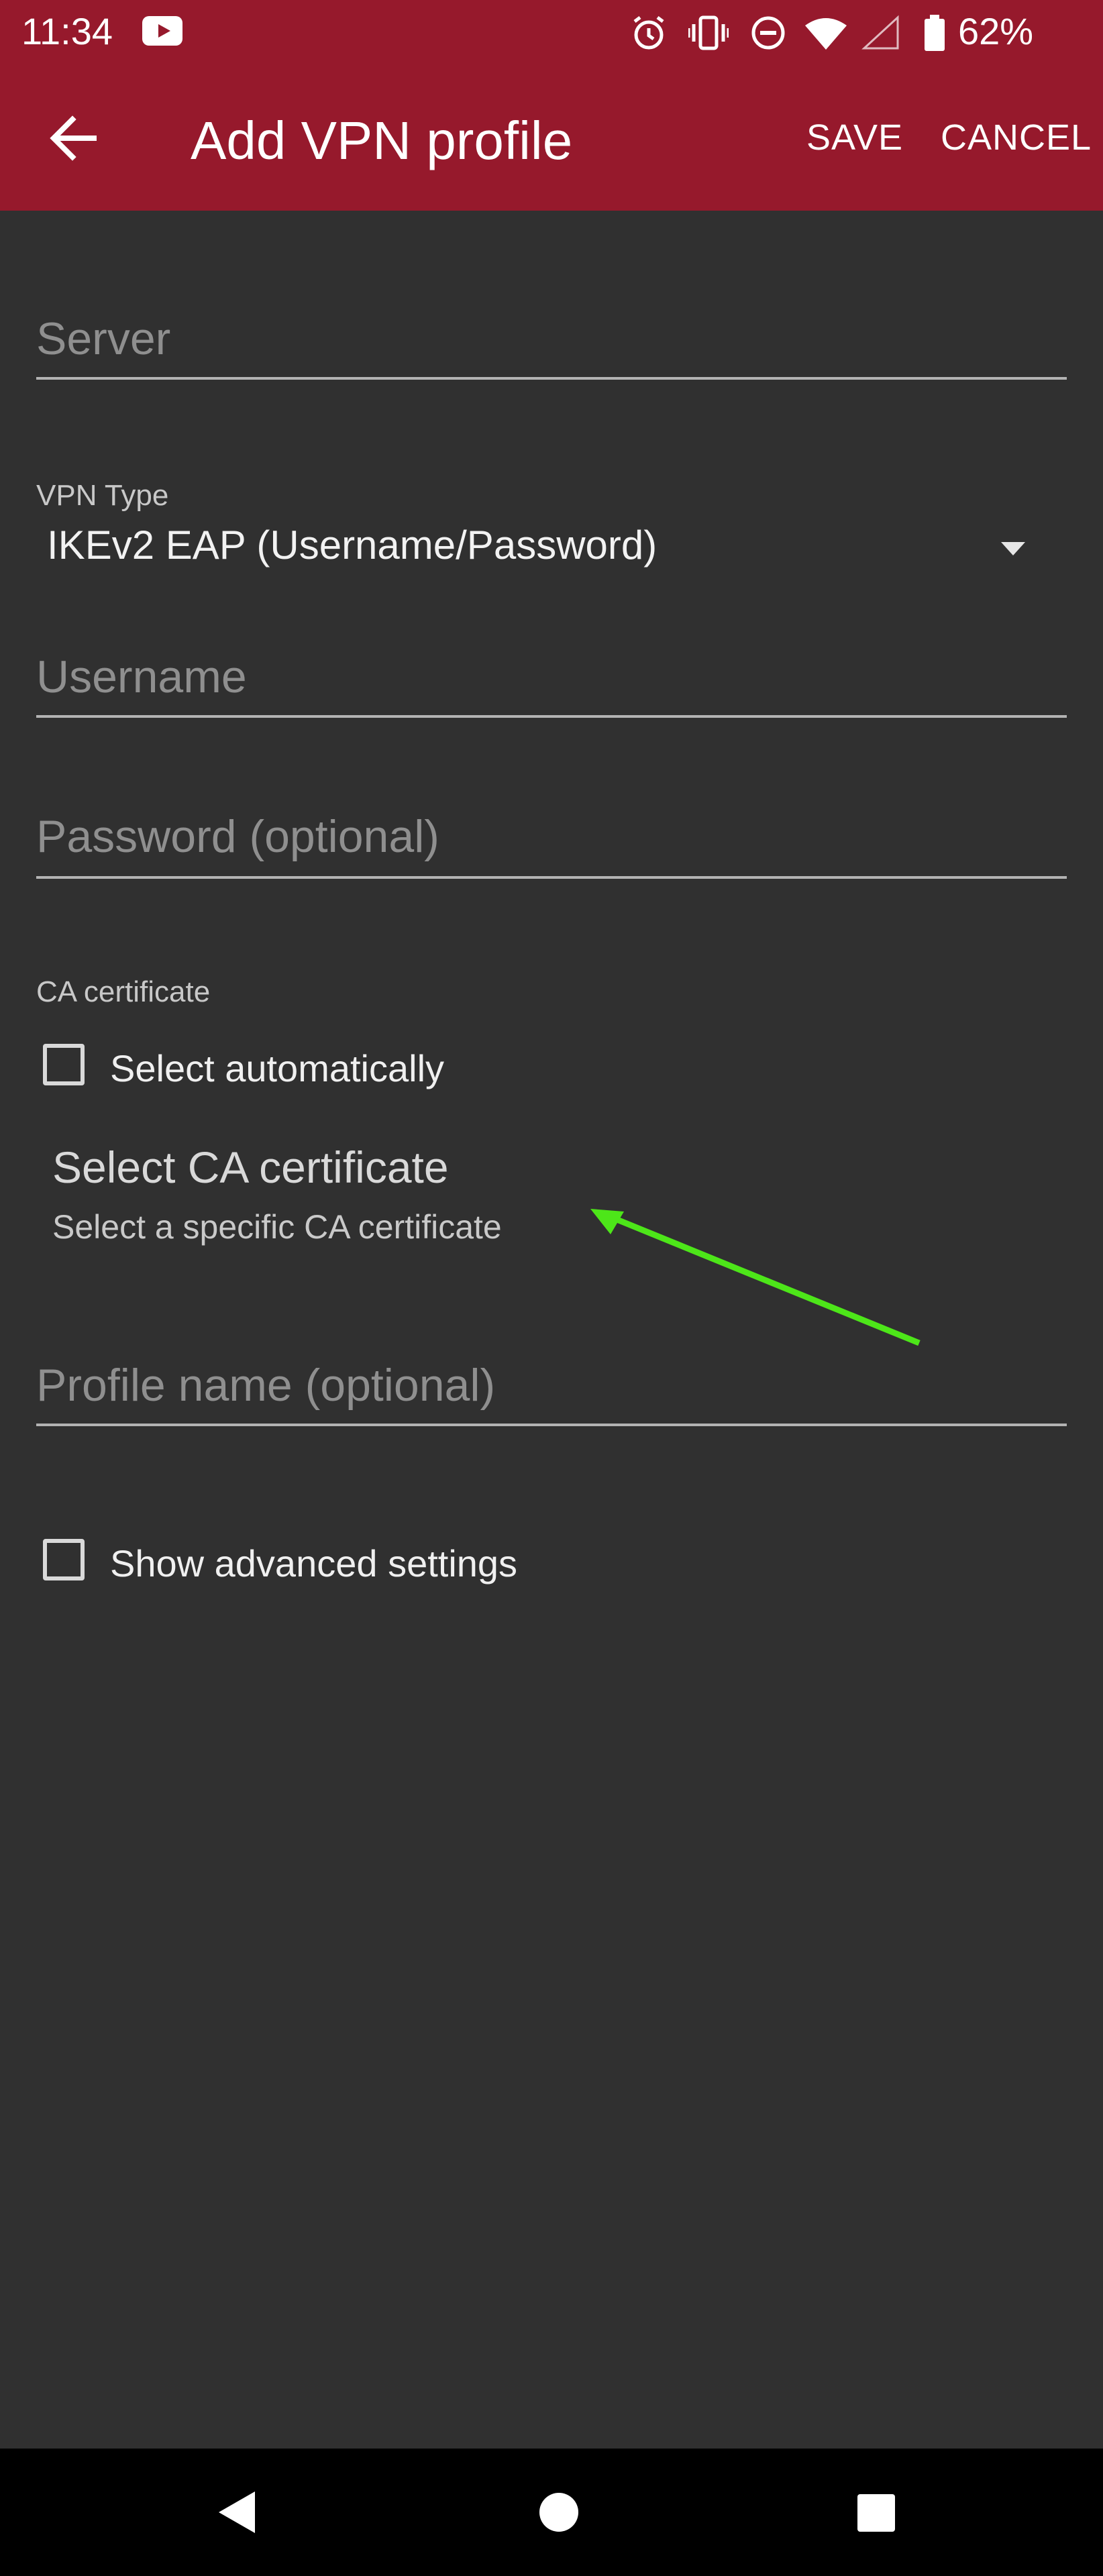  Describe the element at coordinates (67, 31) in the screenshot. I see `status-time: 11:34` at that location.